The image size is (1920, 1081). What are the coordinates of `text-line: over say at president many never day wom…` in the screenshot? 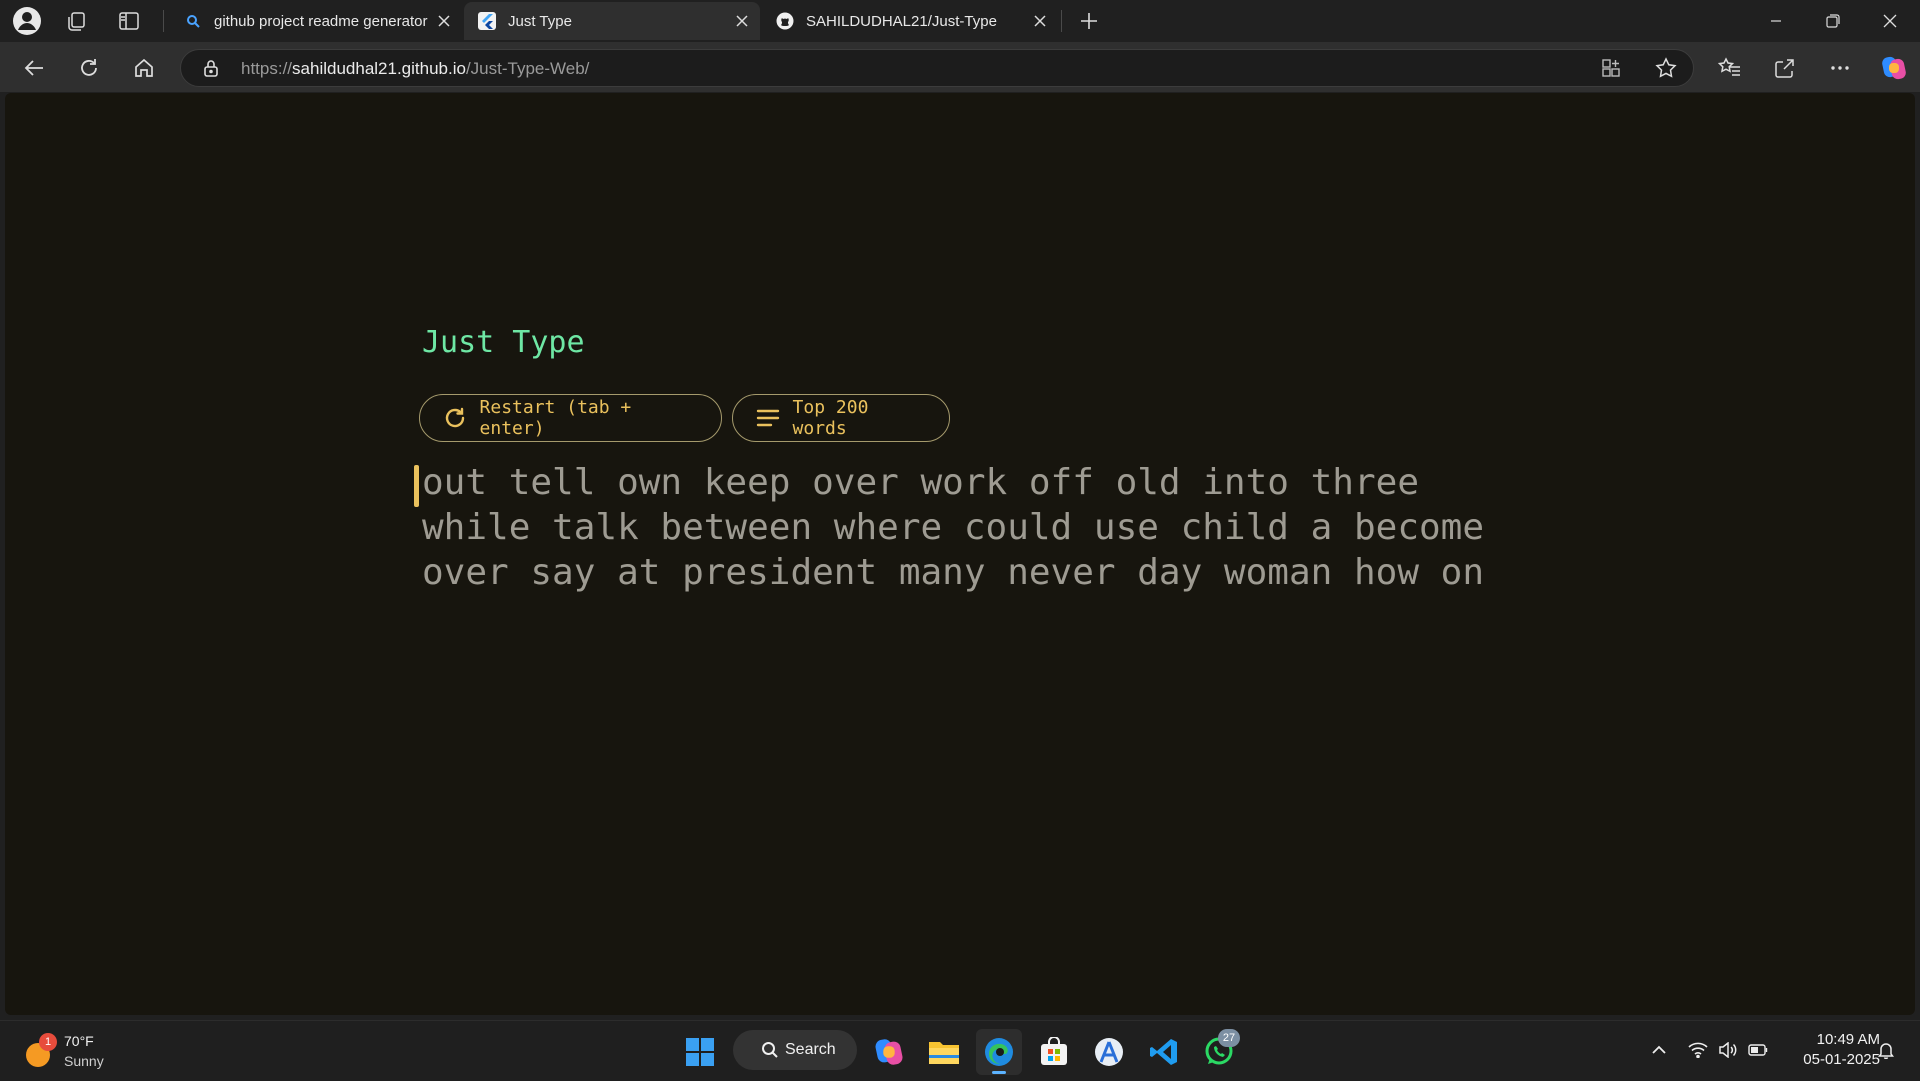 It's located at (953, 572).